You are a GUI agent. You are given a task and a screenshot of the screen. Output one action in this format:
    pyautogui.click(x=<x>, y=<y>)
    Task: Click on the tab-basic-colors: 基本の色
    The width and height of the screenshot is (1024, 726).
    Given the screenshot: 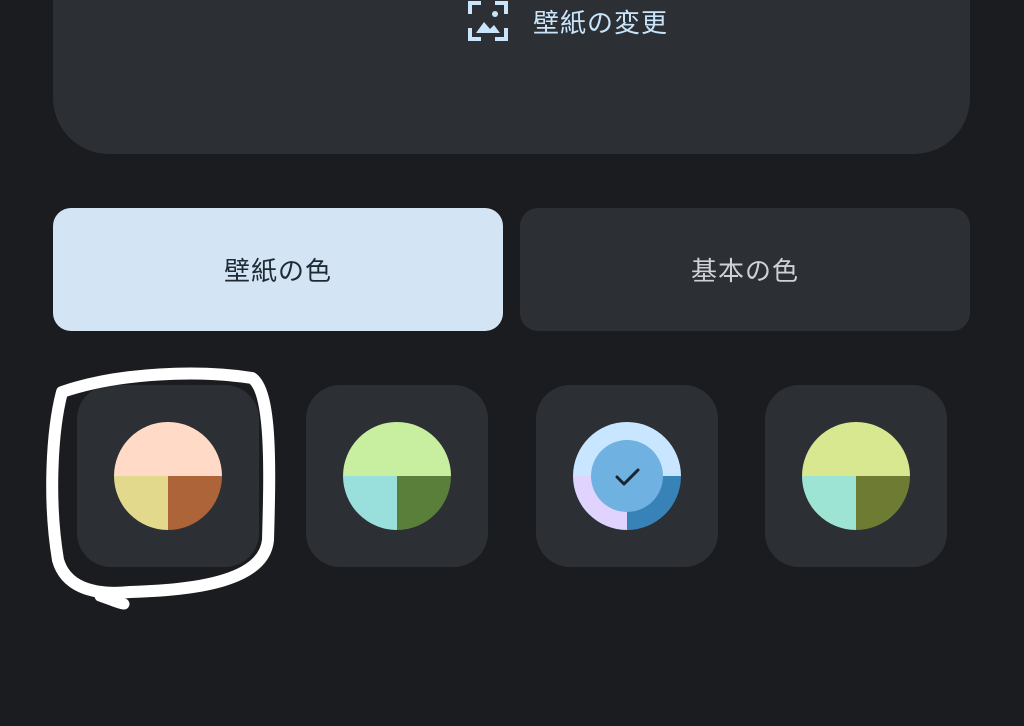 What is the action you would take?
    pyautogui.click(x=745, y=269)
    